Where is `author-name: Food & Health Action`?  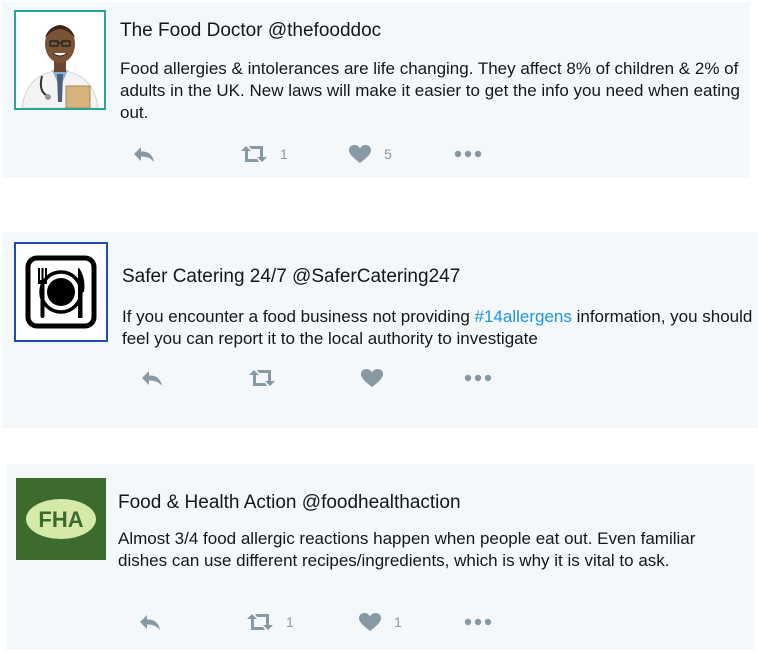 author-name: Food & Health Action is located at coordinates (207, 502).